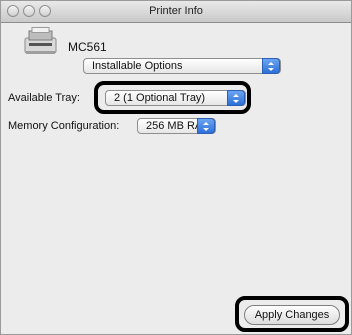 This screenshot has height=335, width=352. I want to click on section-popup-value: Installable Options, so click(137, 66).